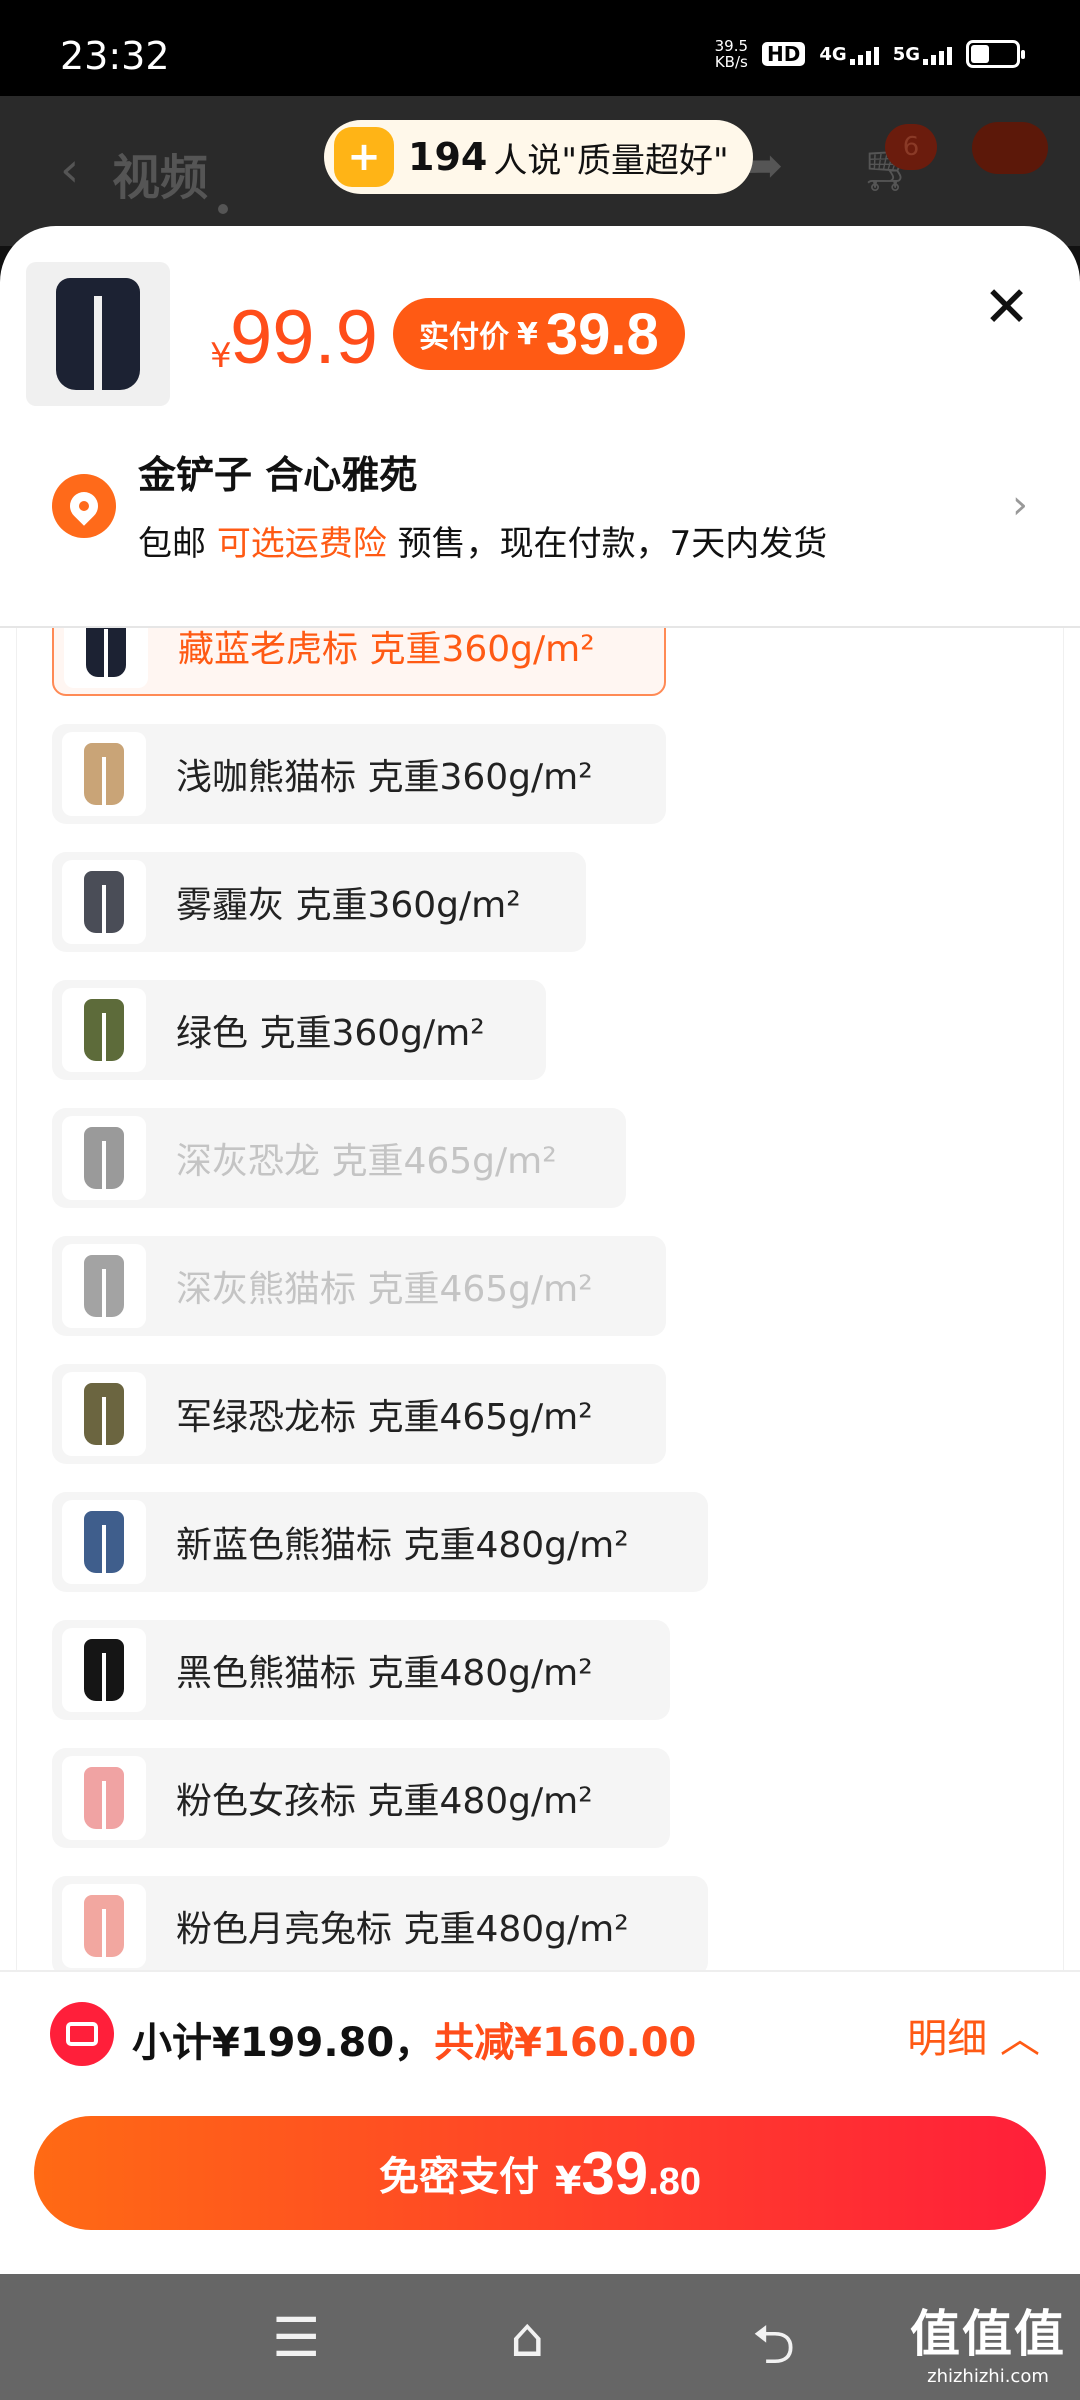 This screenshot has height=2400, width=1080. Describe the element at coordinates (1010, 148) in the screenshot. I see `more-bubble-icon` at that location.